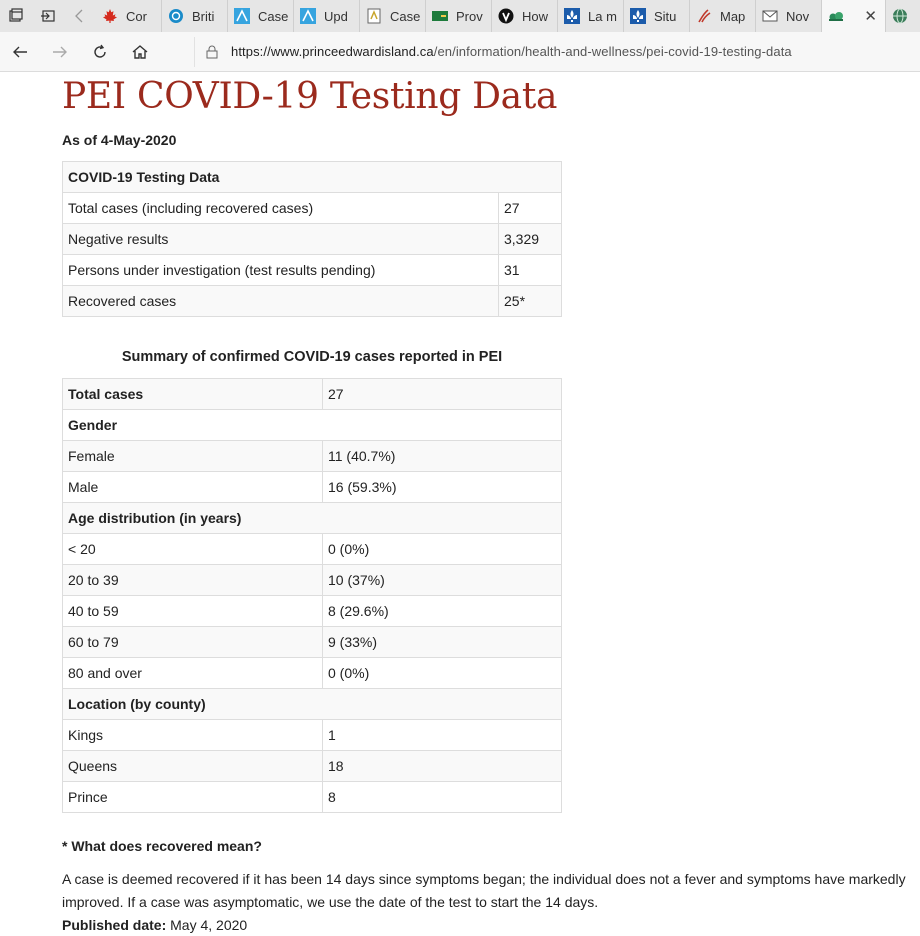 The width and height of the screenshot is (920, 936). I want to click on tab-label: Map, so click(733, 16).